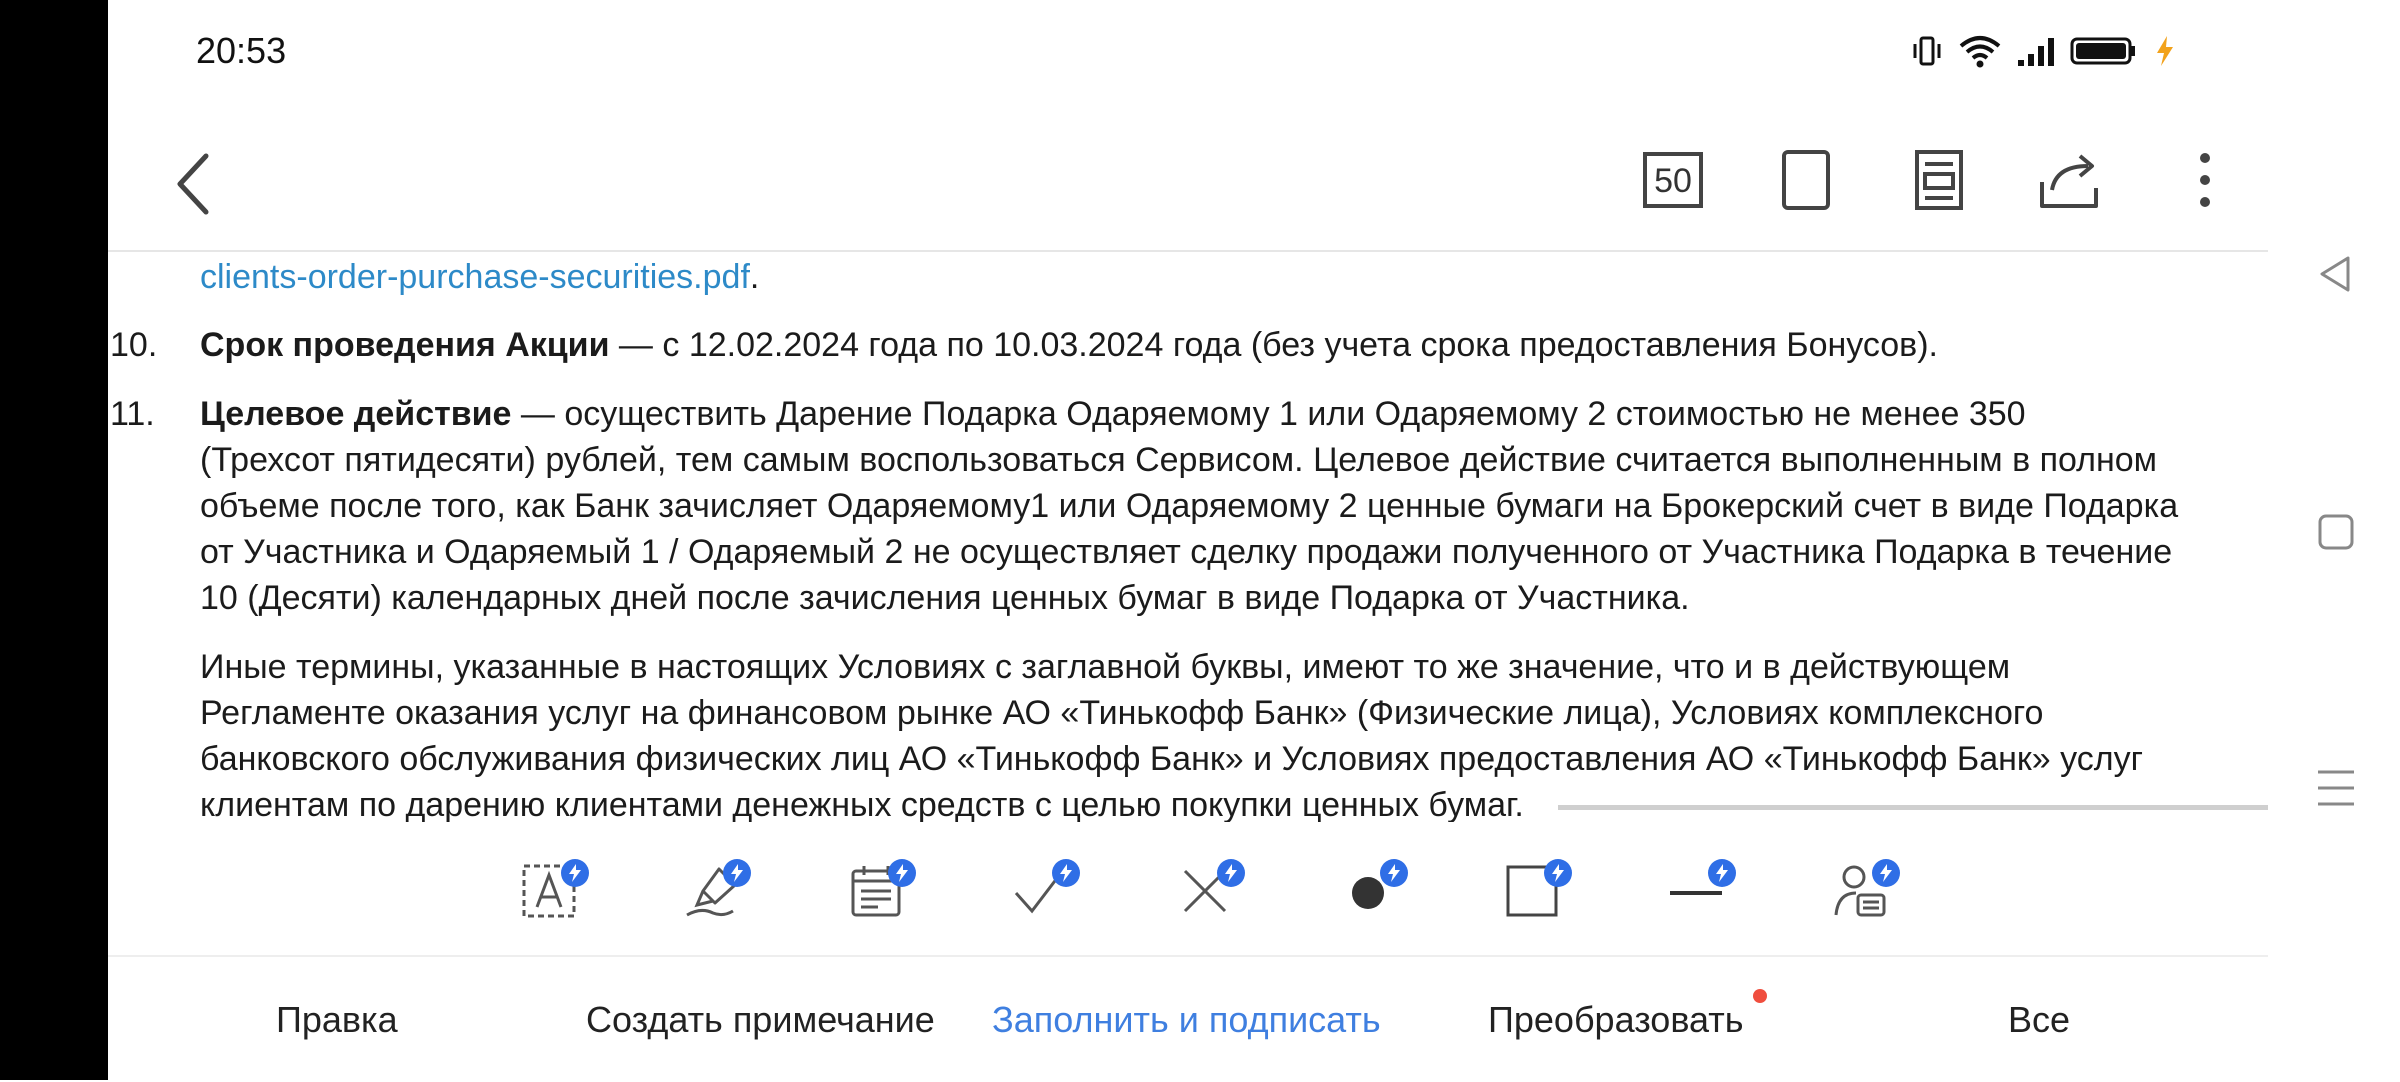 The height and width of the screenshot is (1082, 2400). I want to click on nav-recents-button, so click(2336, 788).